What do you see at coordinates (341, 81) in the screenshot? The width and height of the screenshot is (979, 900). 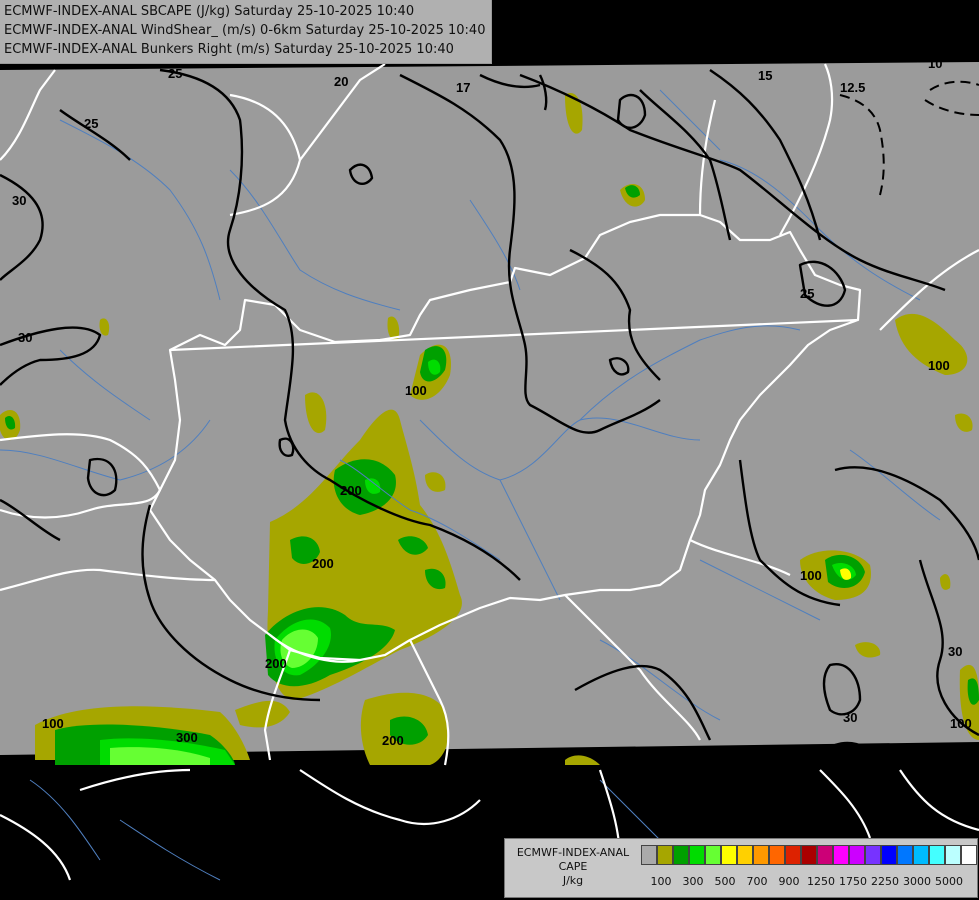 I see `contour-label: 20` at bounding box center [341, 81].